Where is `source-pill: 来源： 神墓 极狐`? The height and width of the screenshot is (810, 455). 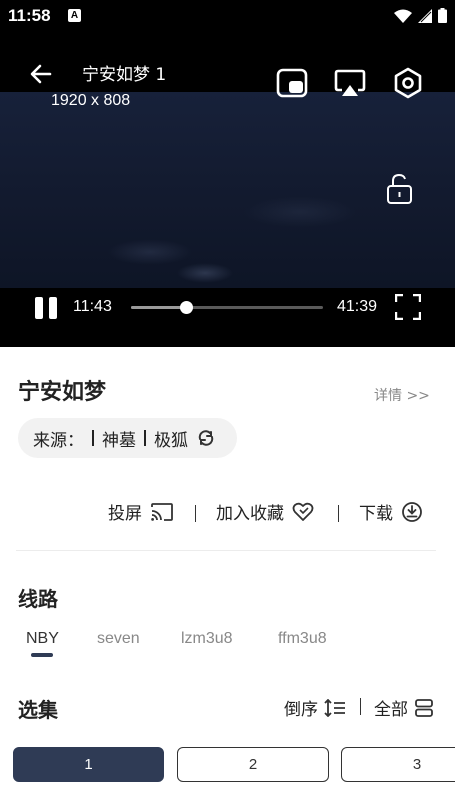 source-pill: 来源： 神墓 极狐 is located at coordinates (127, 438).